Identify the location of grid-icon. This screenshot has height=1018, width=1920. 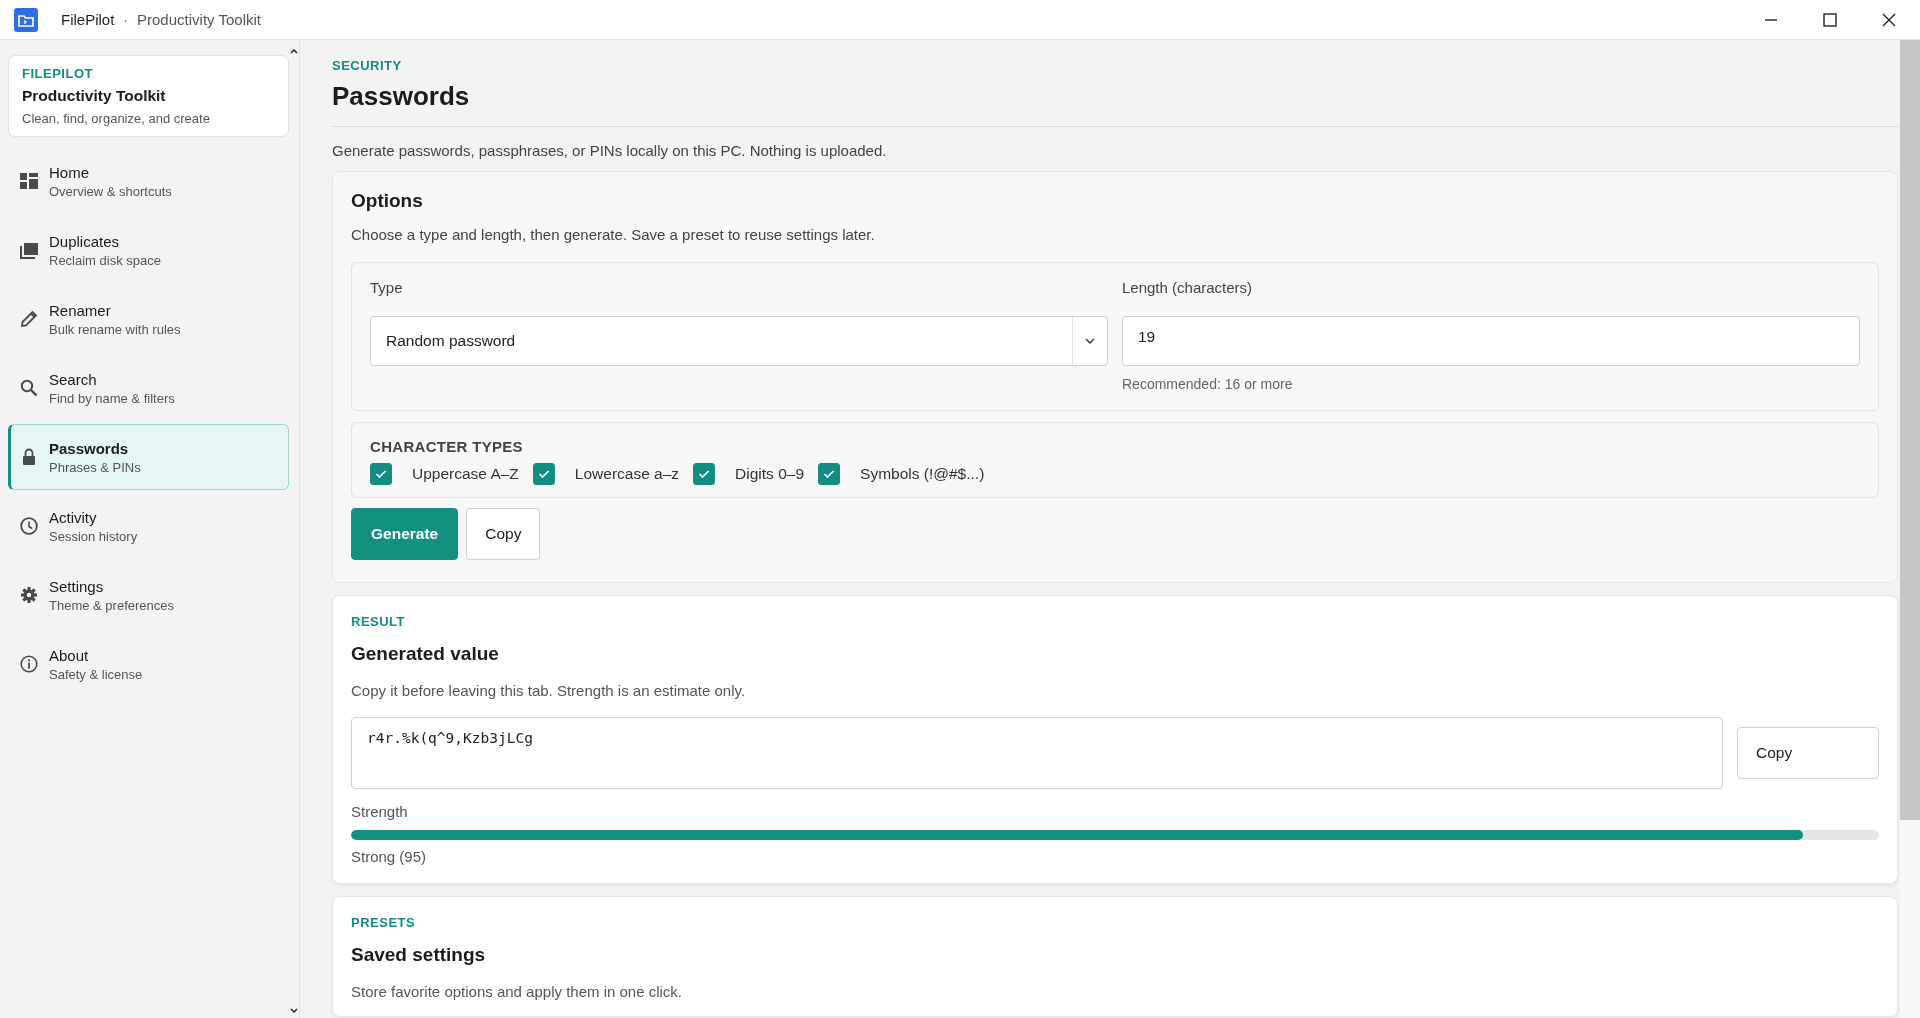
(29, 181).